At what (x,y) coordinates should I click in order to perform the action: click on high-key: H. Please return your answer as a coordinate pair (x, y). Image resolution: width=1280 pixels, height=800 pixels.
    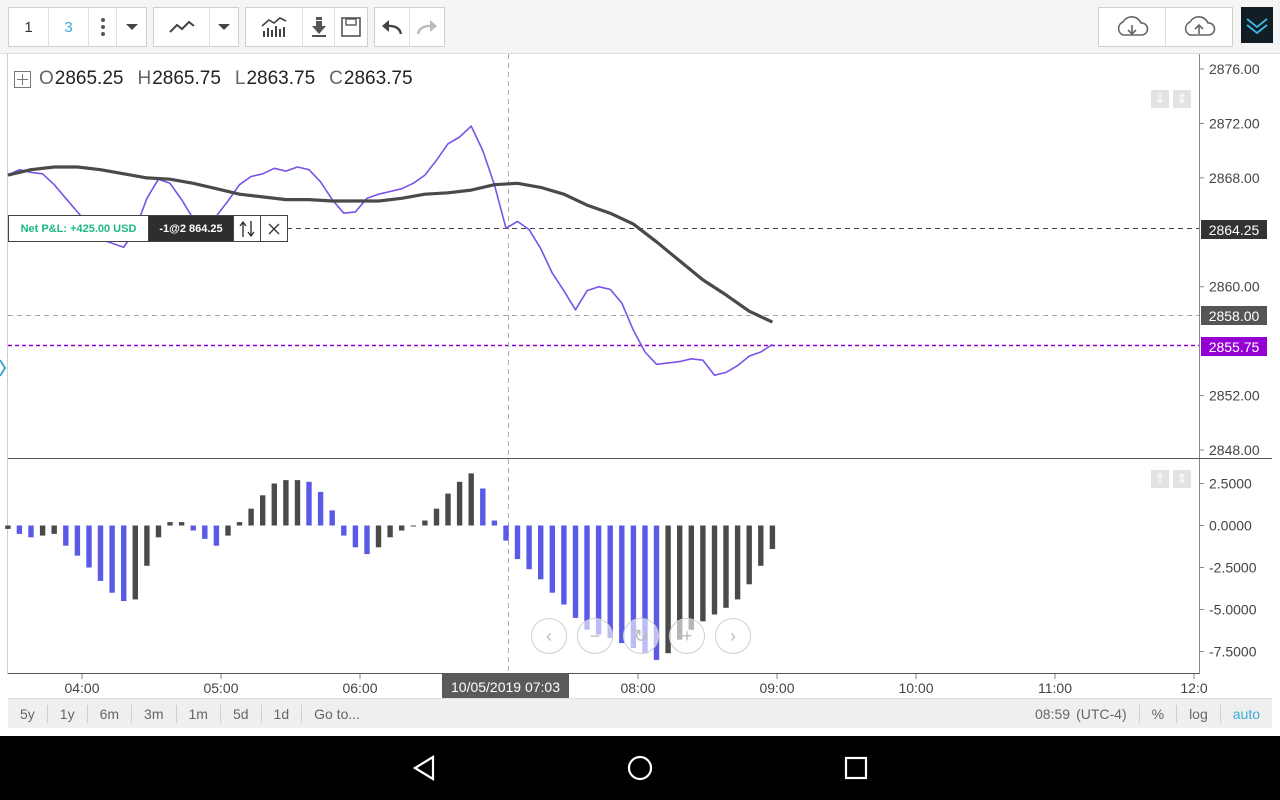
    Looking at the image, I should click on (144, 78).